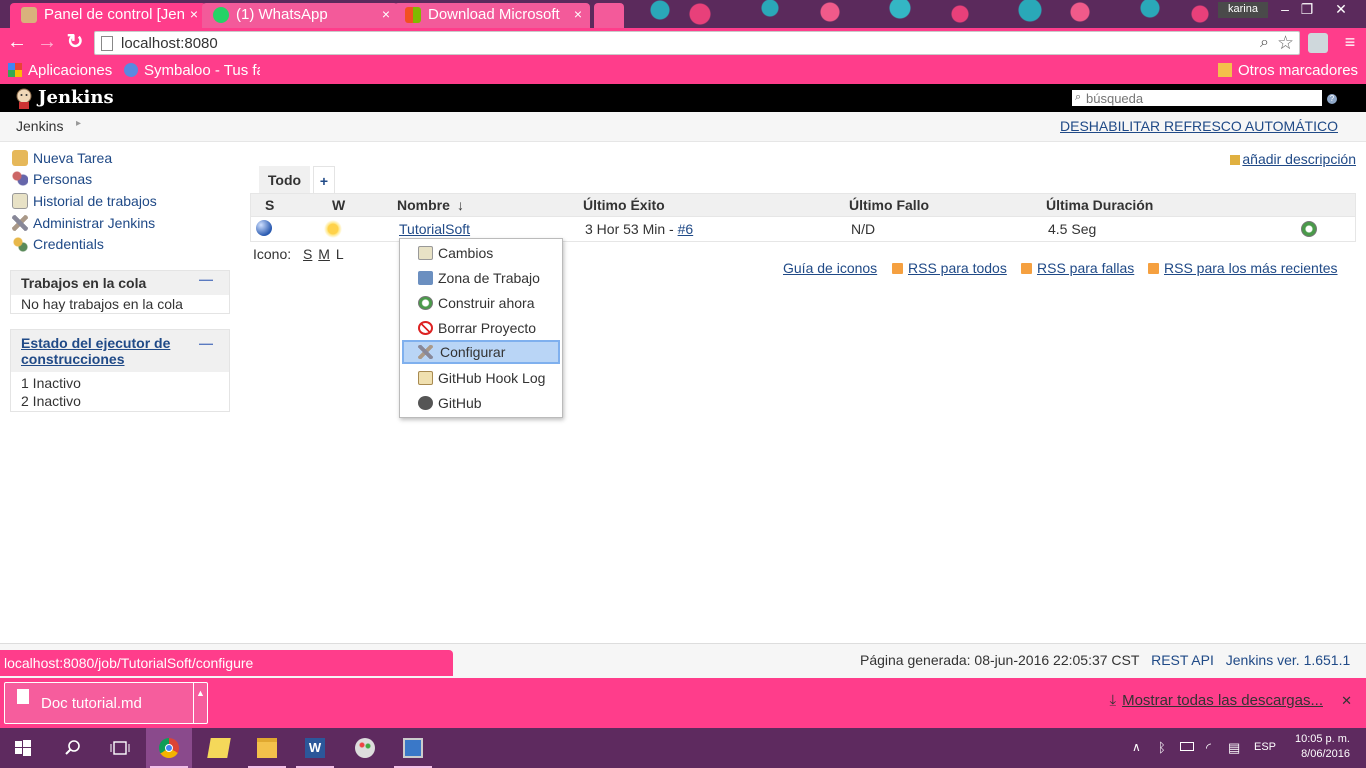  Describe the element at coordinates (1285, 43) in the screenshot. I see `bookmark-star-icon: ☆` at that location.